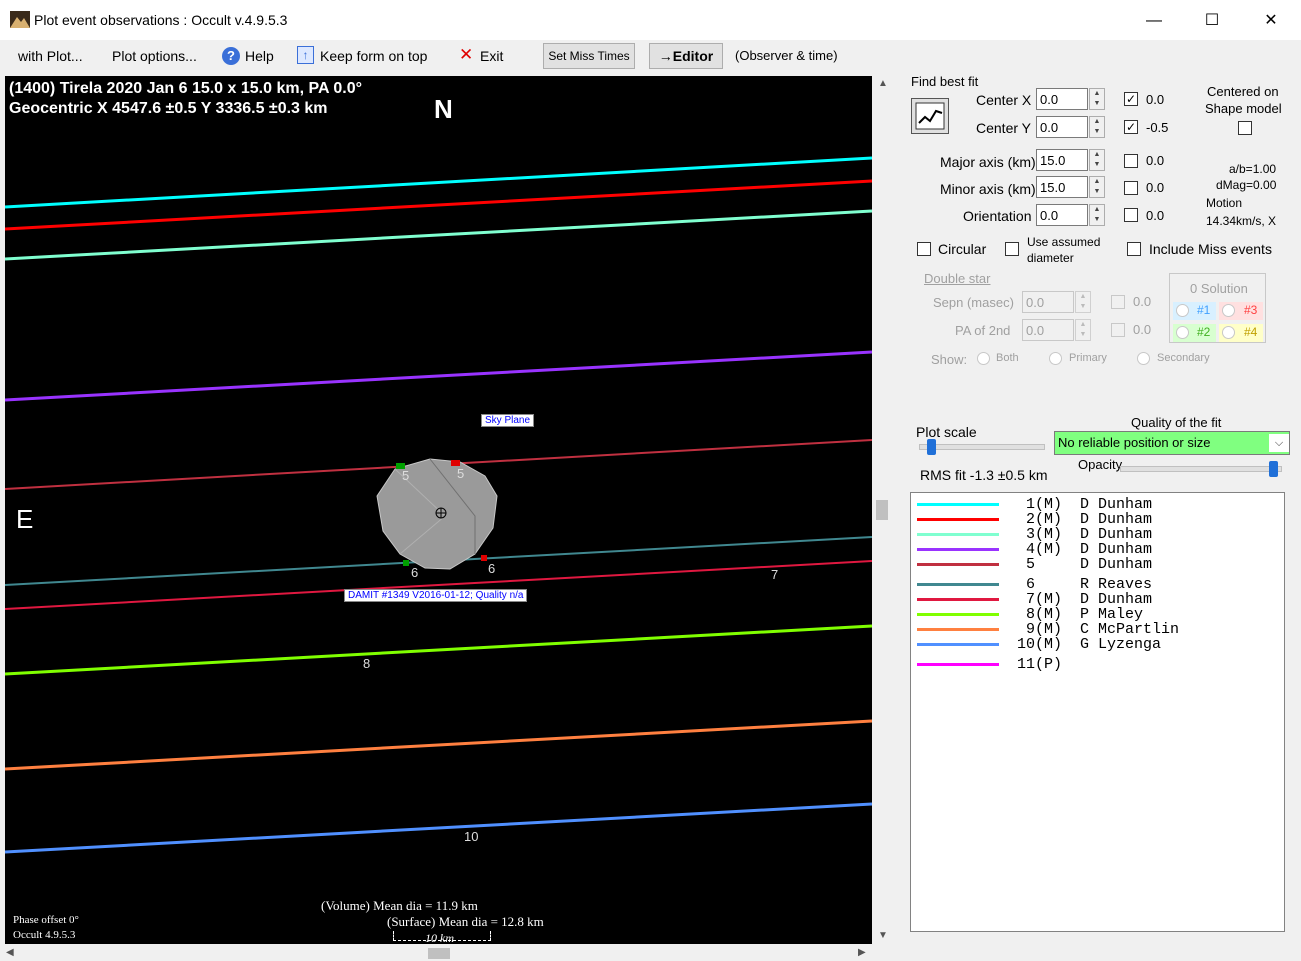 The image size is (1301, 961). What do you see at coordinates (1271, 21) in the screenshot?
I see `close-button: ✕` at bounding box center [1271, 21].